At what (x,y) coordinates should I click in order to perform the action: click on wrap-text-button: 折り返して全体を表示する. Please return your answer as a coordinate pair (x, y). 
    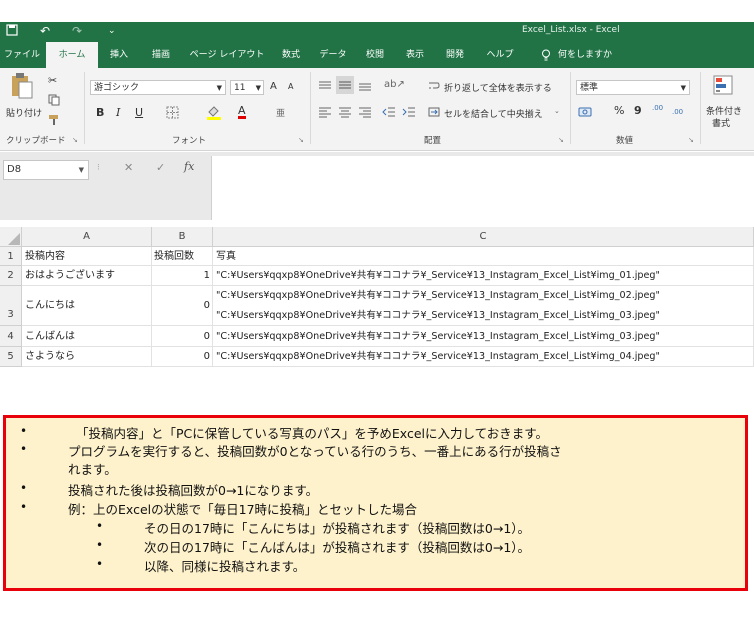
    Looking at the image, I should click on (498, 87).